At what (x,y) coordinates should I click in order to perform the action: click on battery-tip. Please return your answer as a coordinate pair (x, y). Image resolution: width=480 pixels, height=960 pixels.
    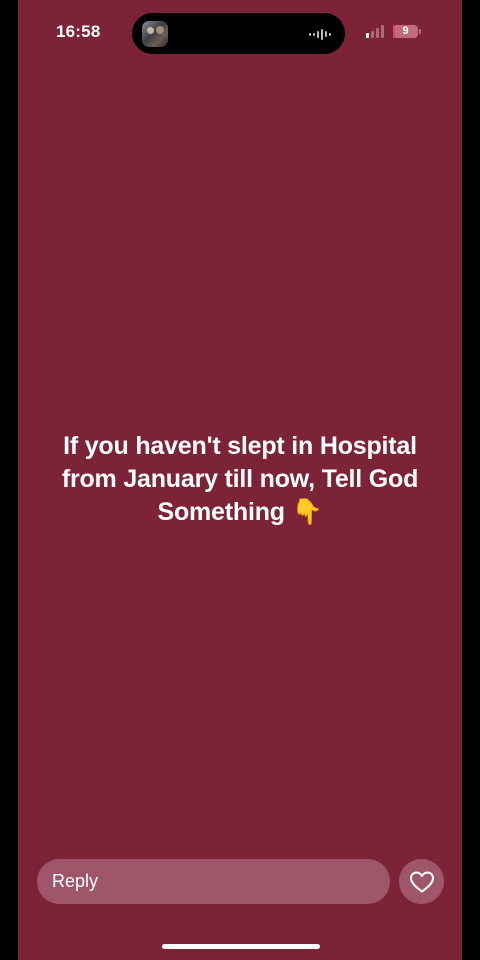
    Looking at the image, I should click on (420, 31).